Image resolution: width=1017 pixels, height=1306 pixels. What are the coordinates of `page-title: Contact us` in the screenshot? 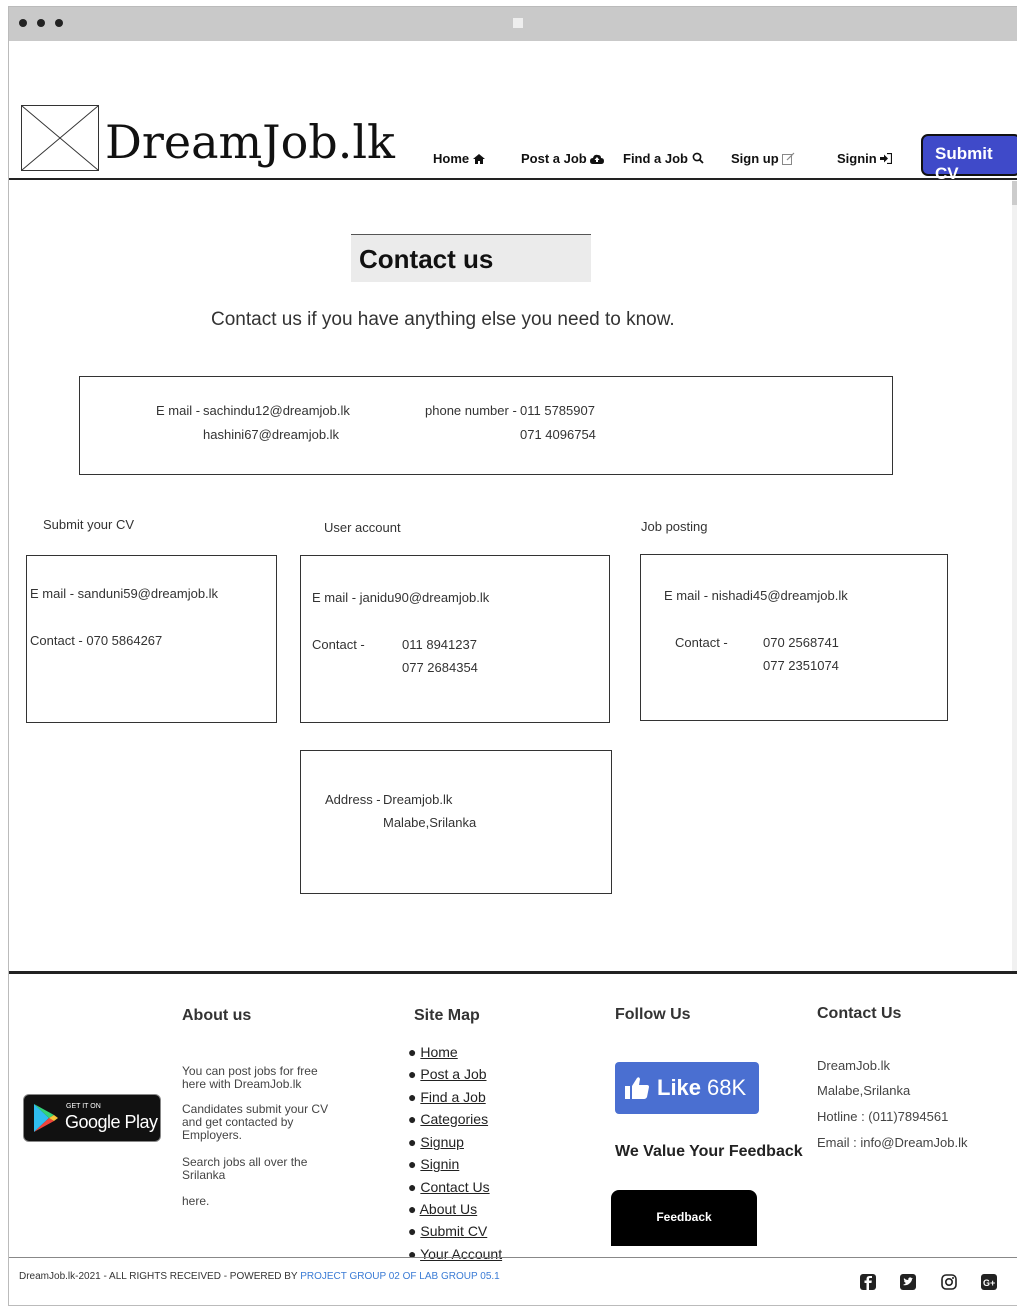 It's located at (471, 258).